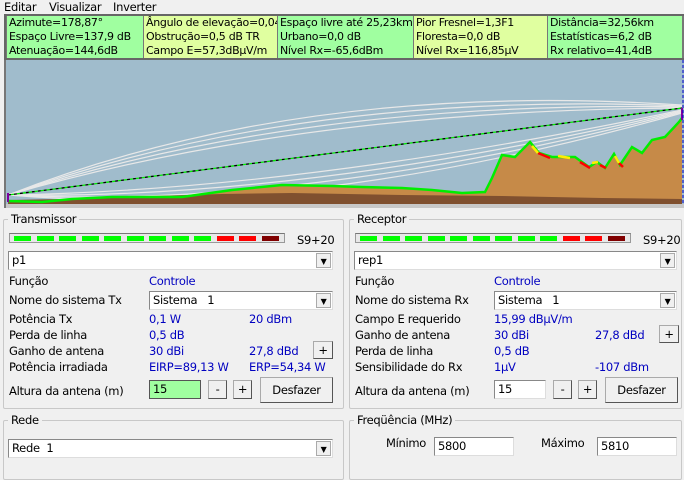 The width and height of the screenshot is (684, 480). Describe the element at coordinates (287, 367) in the screenshot. I see `tx-erp: ERP=54,34 W` at that location.